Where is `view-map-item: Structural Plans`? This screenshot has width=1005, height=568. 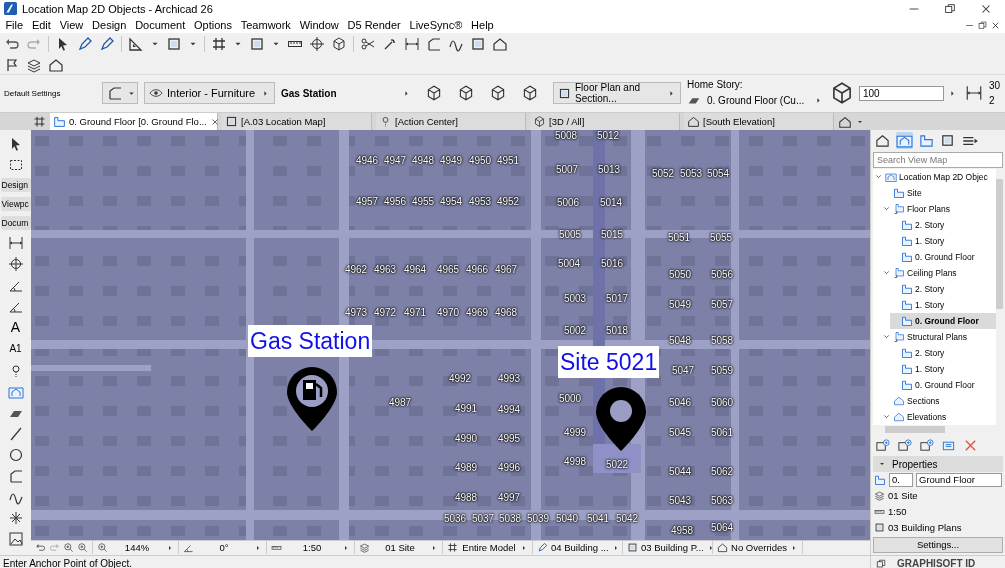
view-map-item: Structural Plans is located at coordinates (939, 336).